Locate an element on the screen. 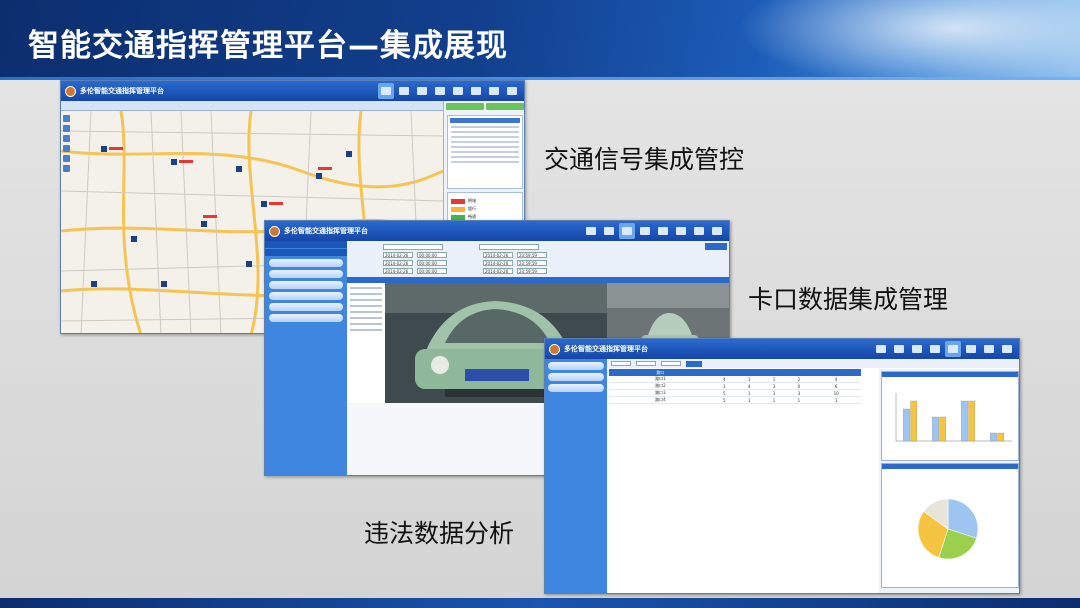 The width and height of the screenshot is (1080, 608). table-header-row: 路口 is located at coordinates (735, 372).